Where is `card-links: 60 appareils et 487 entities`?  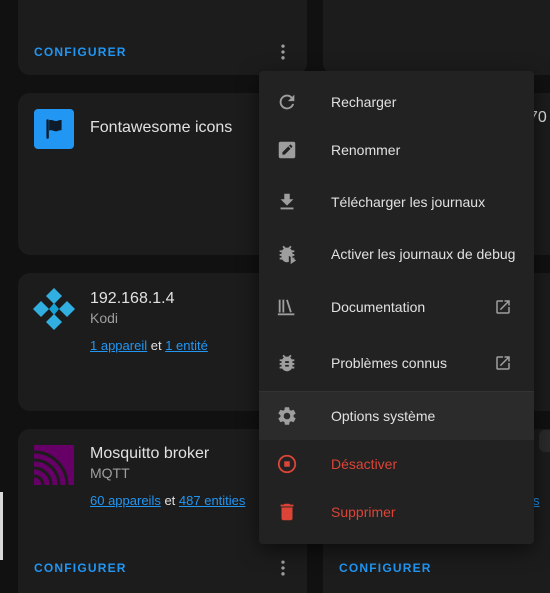 card-links: 60 appareils et 487 entities is located at coordinates (167, 500).